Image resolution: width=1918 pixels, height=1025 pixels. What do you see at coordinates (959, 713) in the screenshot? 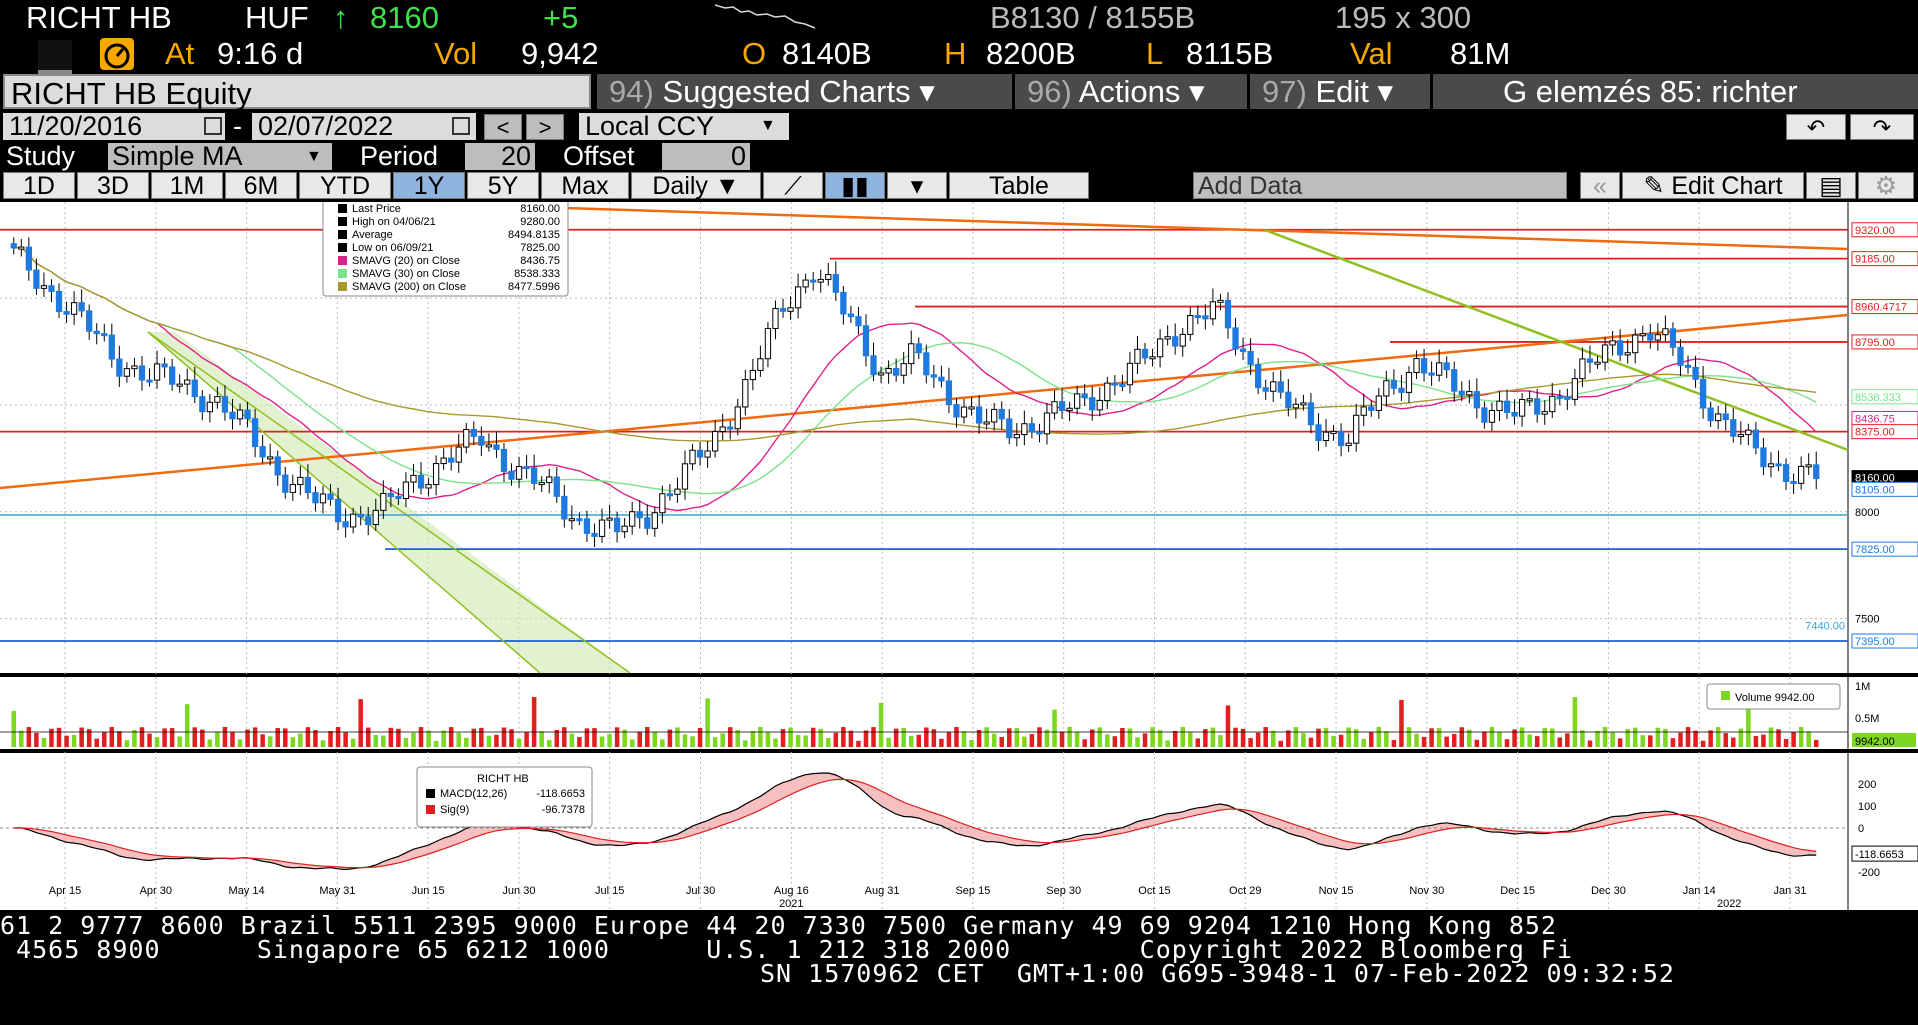
I see `volume-panel` at bounding box center [959, 713].